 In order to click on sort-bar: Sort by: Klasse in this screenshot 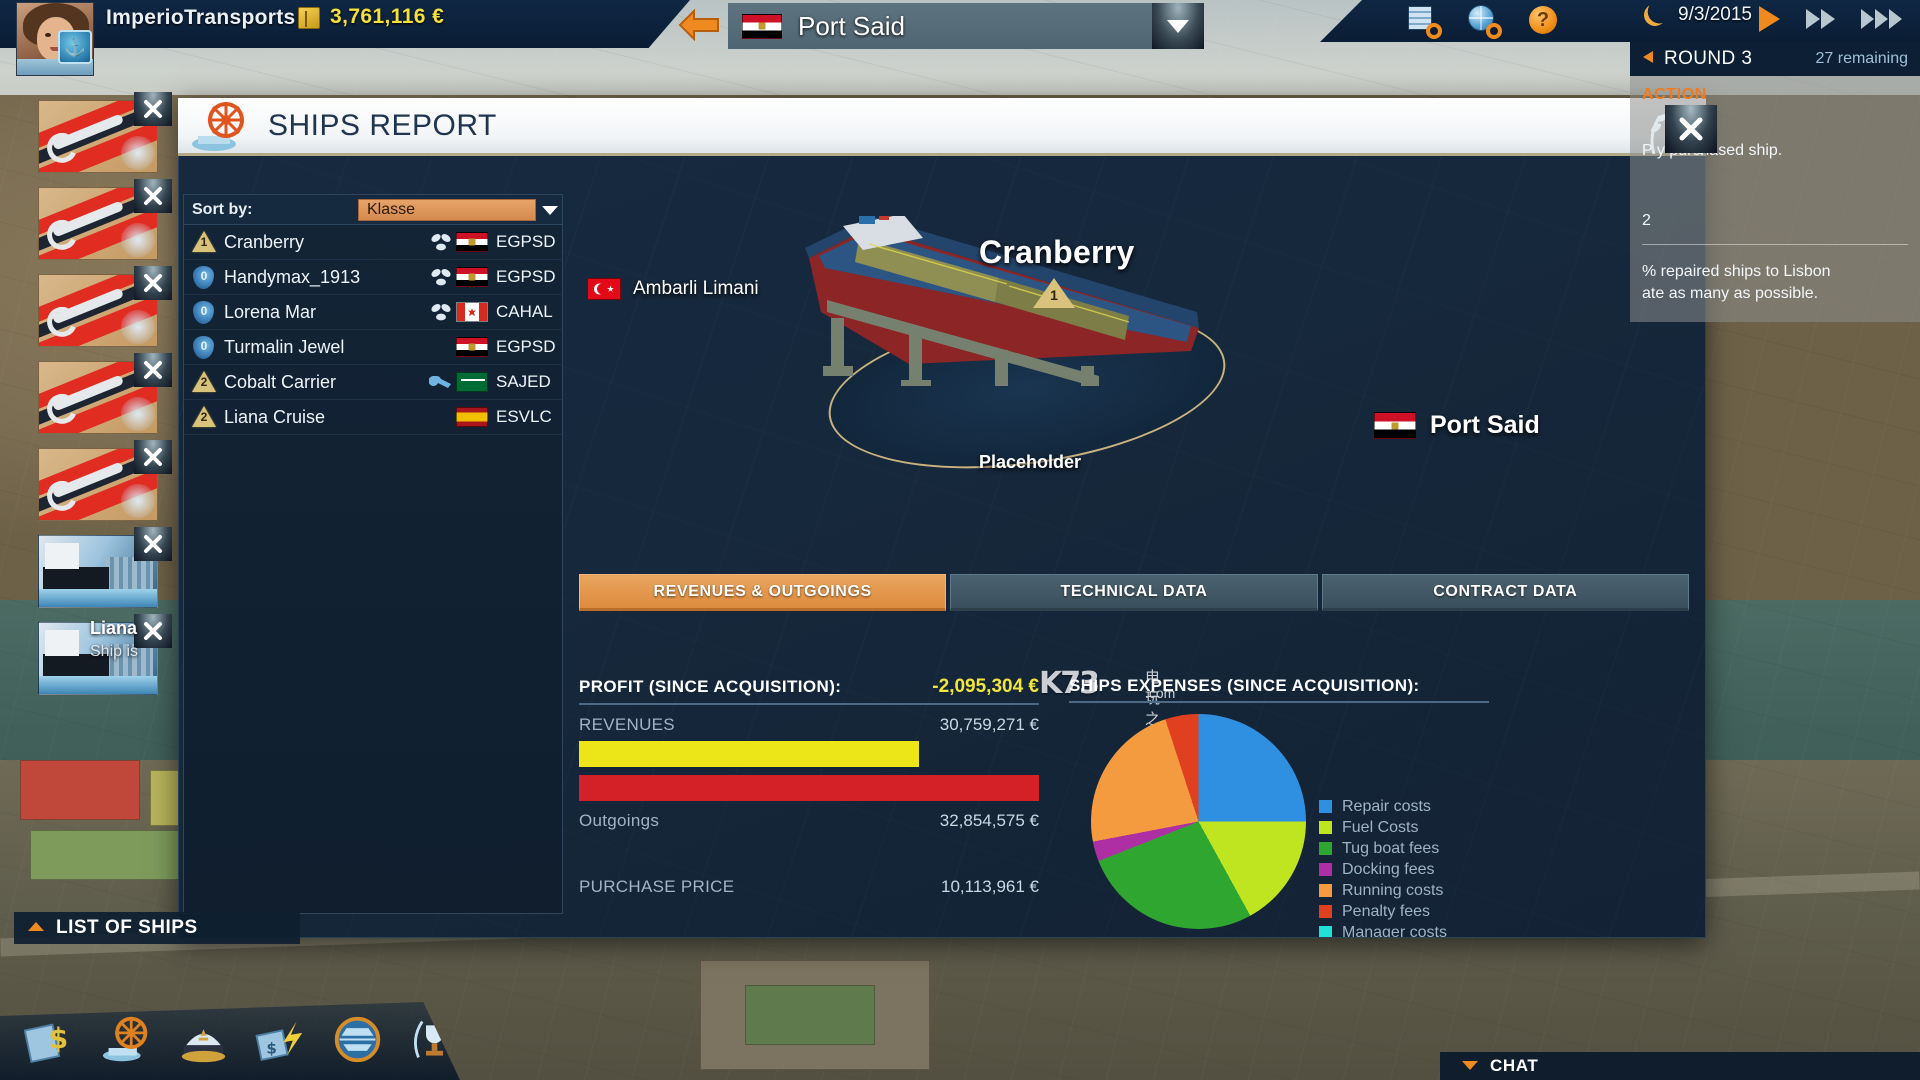, I will do `click(373, 210)`.